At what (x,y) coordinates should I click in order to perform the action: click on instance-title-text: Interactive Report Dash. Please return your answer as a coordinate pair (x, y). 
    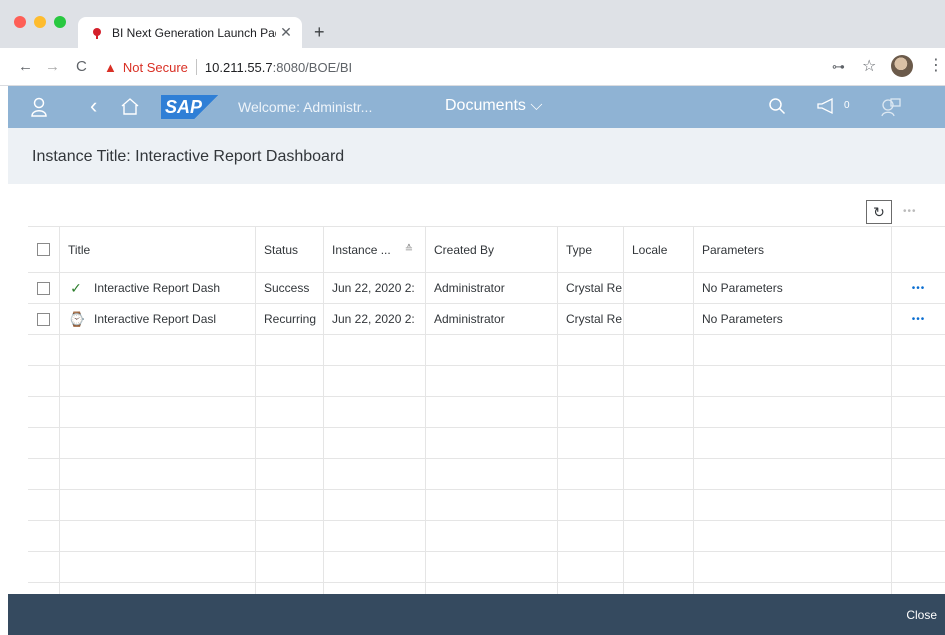
    Looking at the image, I should click on (157, 288).